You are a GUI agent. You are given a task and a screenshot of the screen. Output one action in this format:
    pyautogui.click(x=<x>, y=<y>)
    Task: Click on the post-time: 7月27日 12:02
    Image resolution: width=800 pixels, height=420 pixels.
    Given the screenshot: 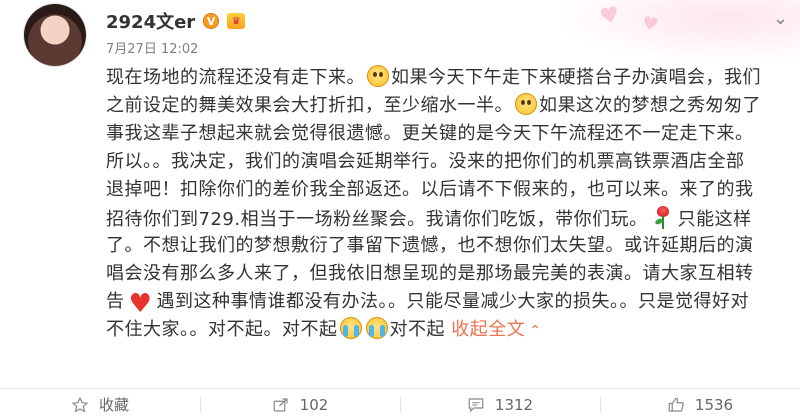 What is the action you would take?
    pyautogui.click(x=152, y=47)
    